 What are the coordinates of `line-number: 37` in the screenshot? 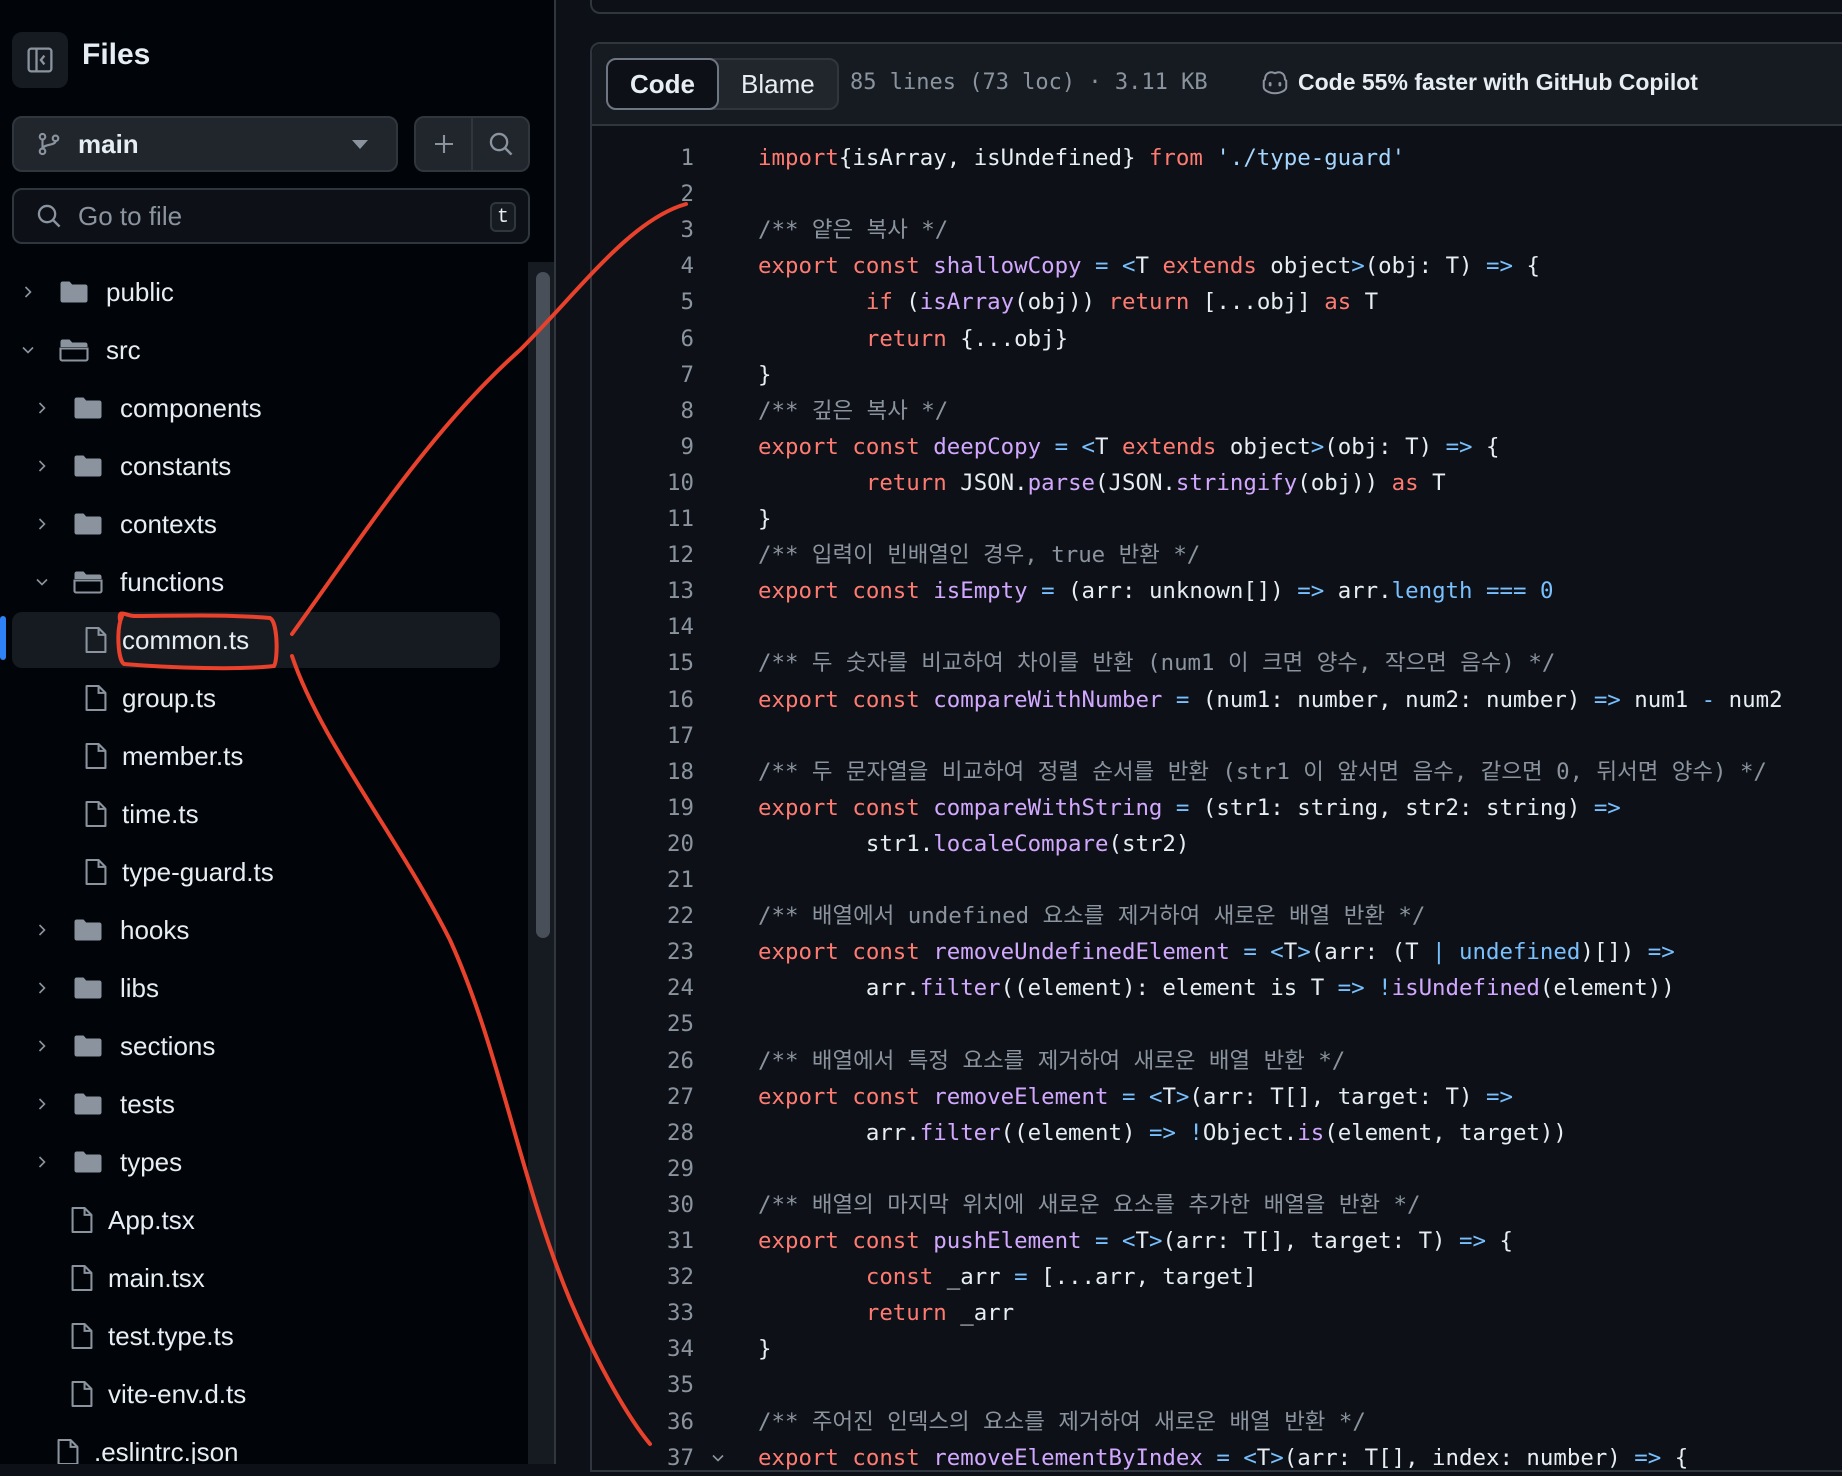 It's located at (643, 1458).